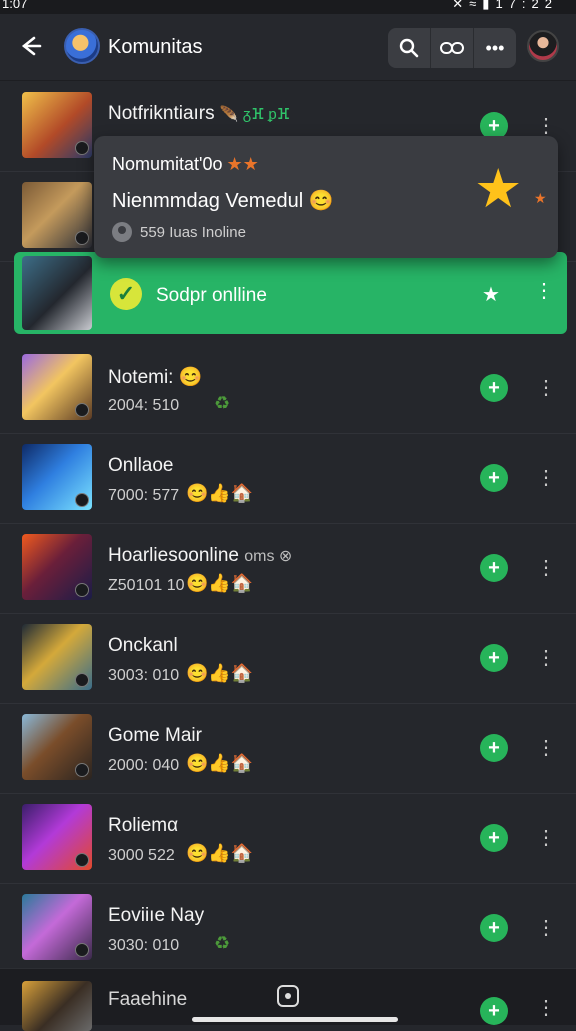 The image size is (576, 1031). I want to click on status-icons: ✕≈▮17:22, so click(505, 6).